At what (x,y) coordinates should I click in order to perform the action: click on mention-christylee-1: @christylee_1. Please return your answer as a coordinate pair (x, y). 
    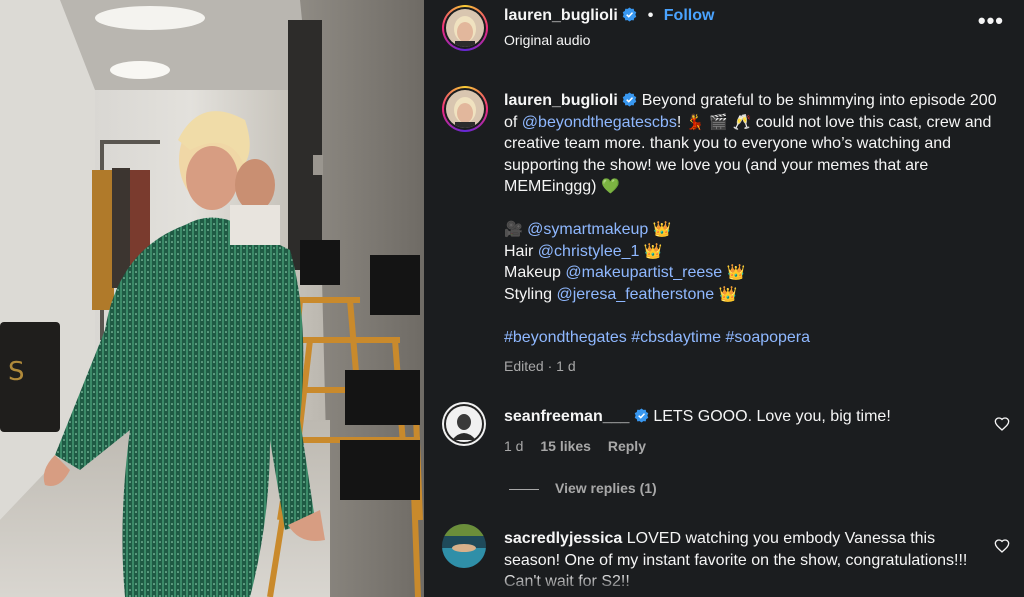
    Looking at the image, I should click on (589, 251).